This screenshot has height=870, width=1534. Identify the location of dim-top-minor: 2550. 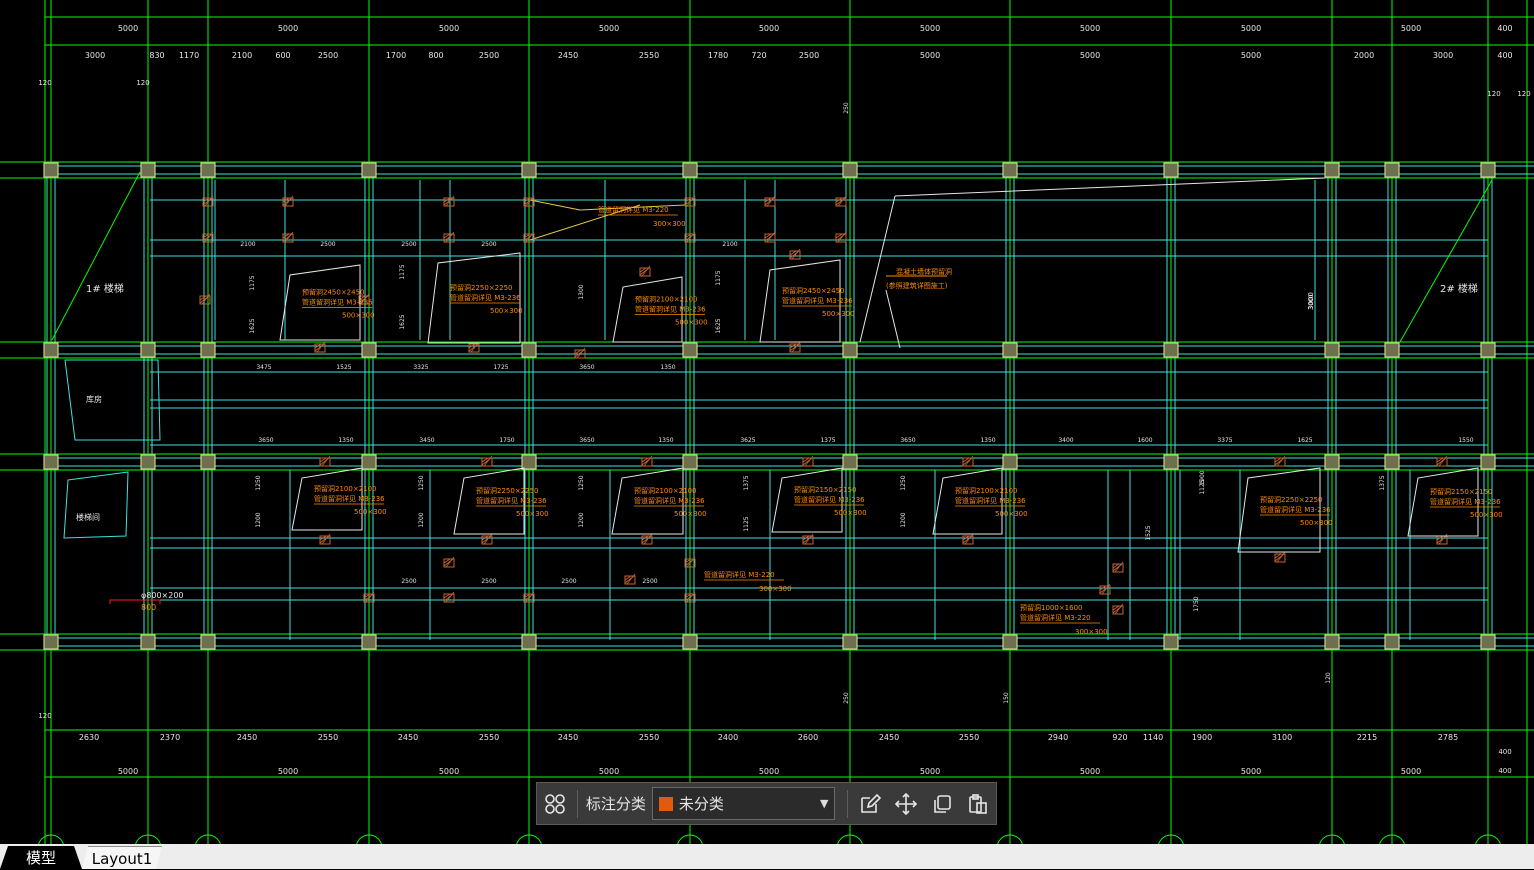
(649, 55).